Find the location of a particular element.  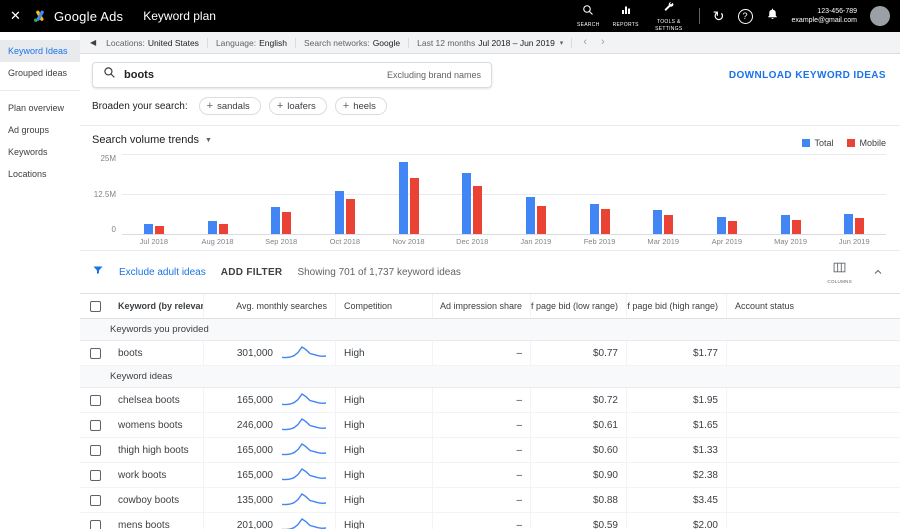

column-header-avg-monthly-searches: Avg. monthly searches is located at coordinates (270, 306).